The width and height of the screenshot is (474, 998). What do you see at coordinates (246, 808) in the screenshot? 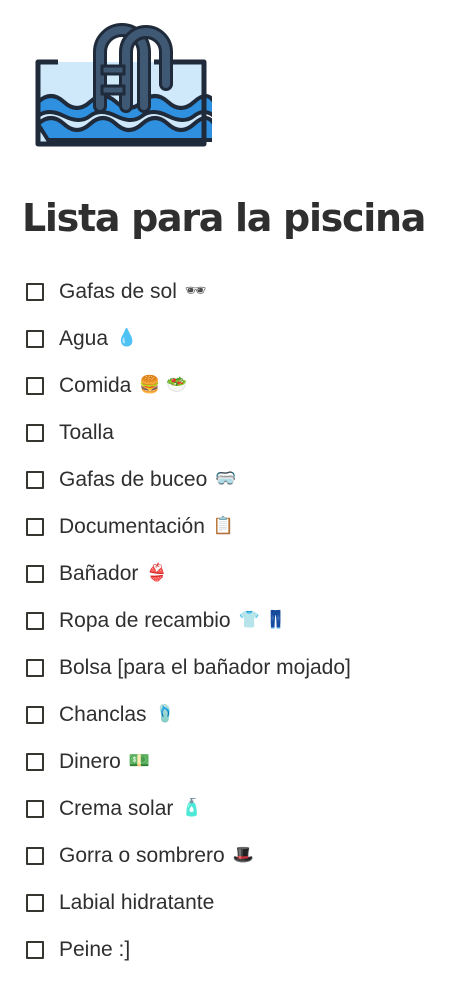
I see `todo-item-crema-solar: Crema solar 🧴` at bounding box center [246, 808].